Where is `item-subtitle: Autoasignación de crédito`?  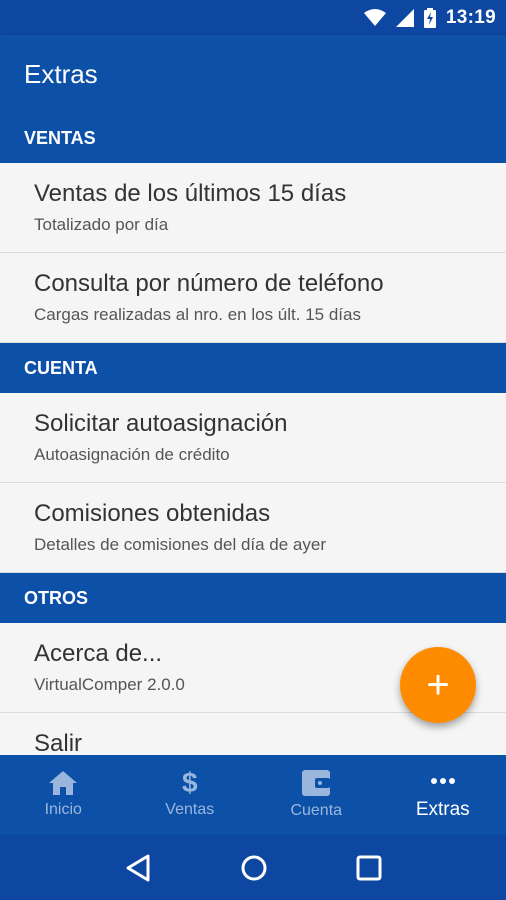
item-subtitle: Autoasignación de crédito is located at coordinates (132, 454).